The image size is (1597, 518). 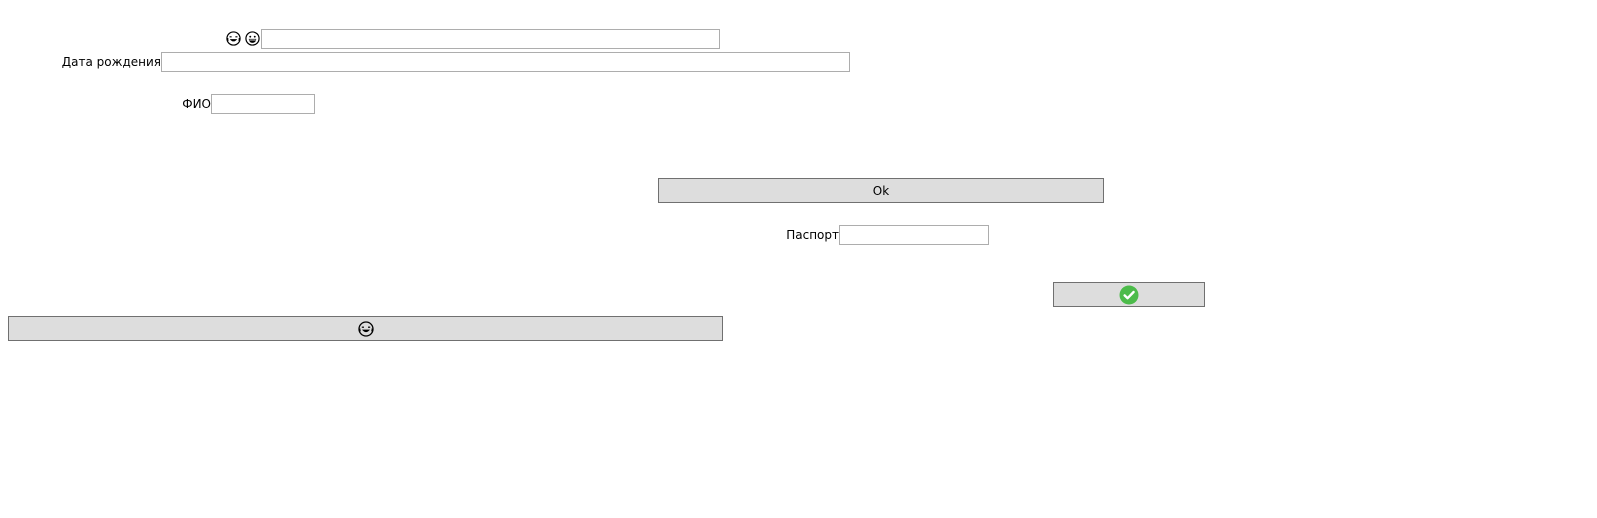 I want to click on passport-label: Паспорт, so click(x=812, y=235).